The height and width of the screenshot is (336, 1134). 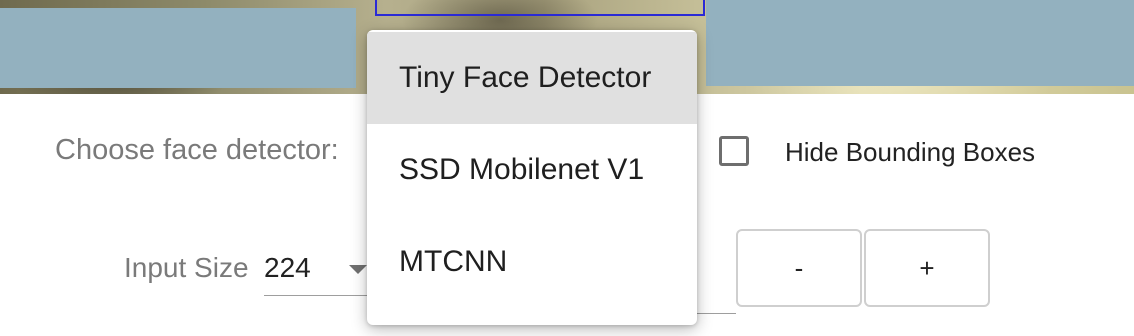 What do you see at coordinates (927, 268) in the screenshot?
I see `increase-button: +` at bounding box center [927, 268].